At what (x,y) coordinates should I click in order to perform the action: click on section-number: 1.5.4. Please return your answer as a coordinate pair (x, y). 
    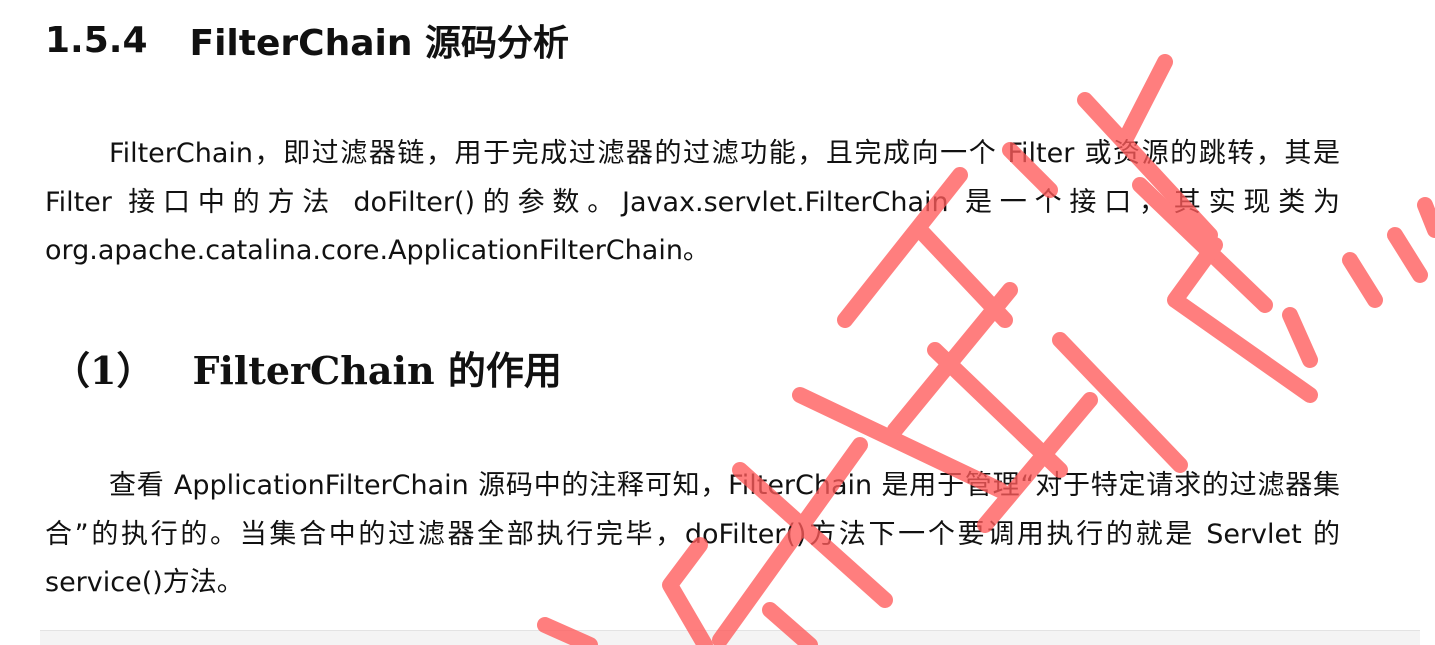
    Looking at the image, I should click on (96, 40).